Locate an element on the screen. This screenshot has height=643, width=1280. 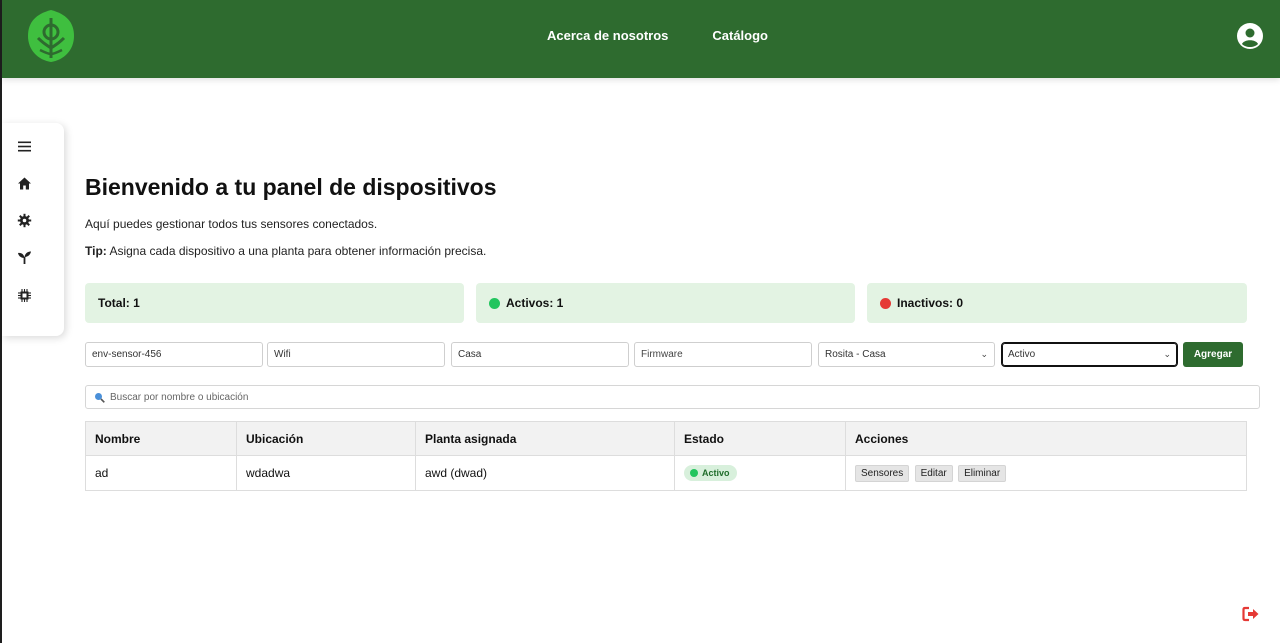
chip-icon is located at coordinates (24, 295).